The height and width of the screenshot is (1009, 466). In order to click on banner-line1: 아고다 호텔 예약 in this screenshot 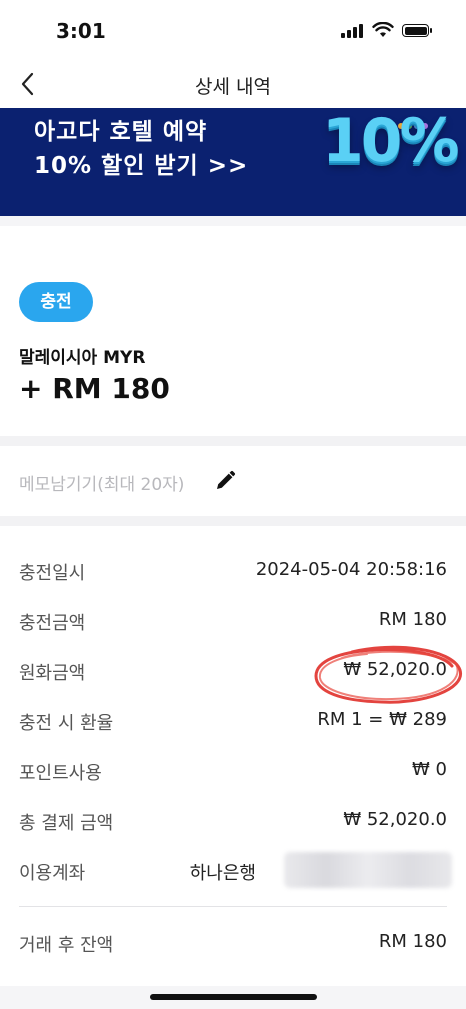, I will do `click(121, 132)`.